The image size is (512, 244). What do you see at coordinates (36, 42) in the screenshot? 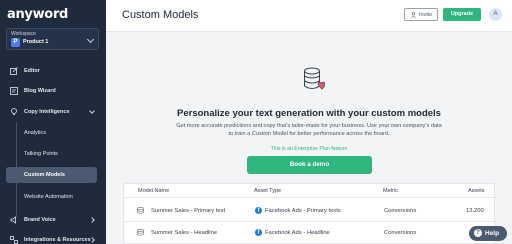
I see `workspace-name: Product 1` at bounding box center [36, 42].